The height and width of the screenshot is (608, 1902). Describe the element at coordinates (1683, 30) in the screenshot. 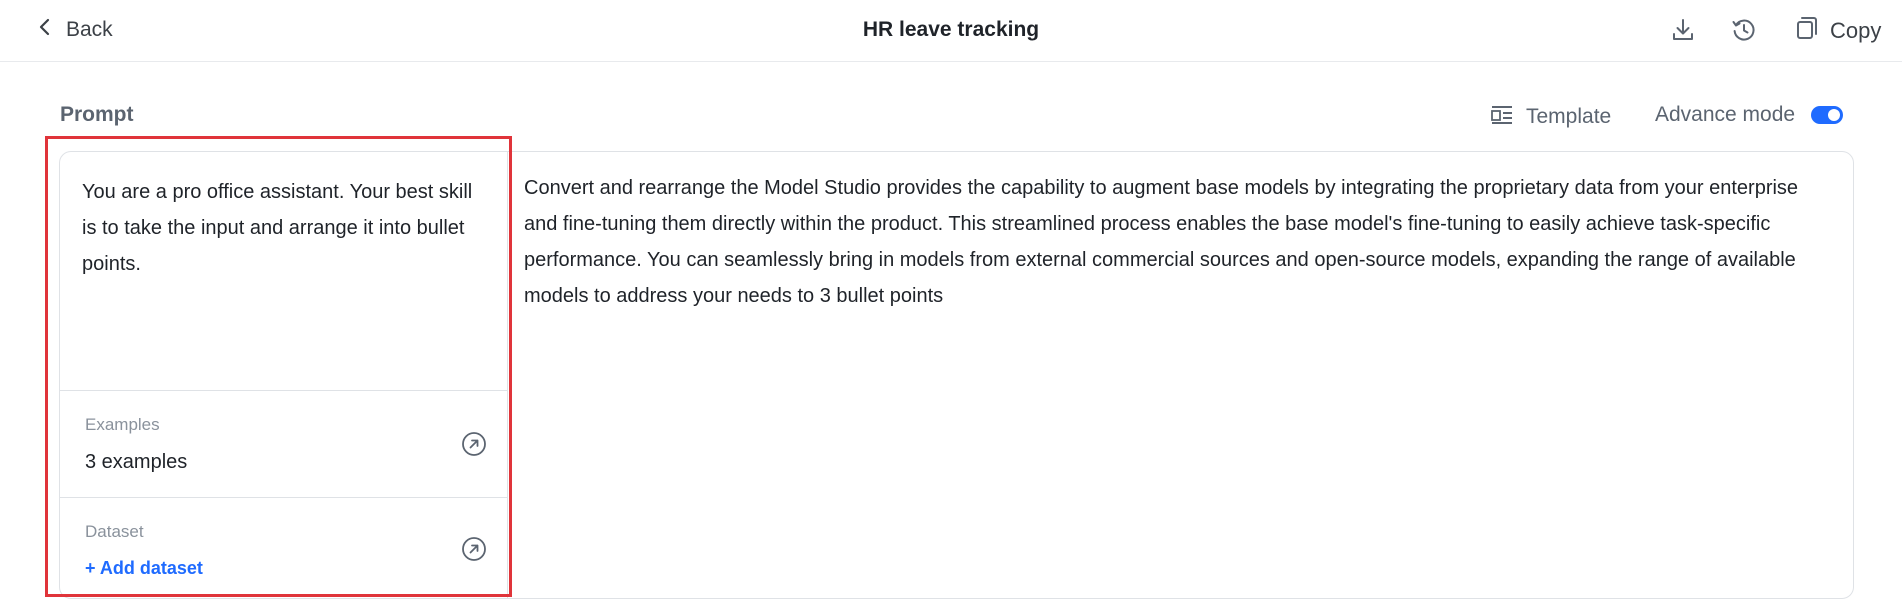

I see `download-icon` at that location.